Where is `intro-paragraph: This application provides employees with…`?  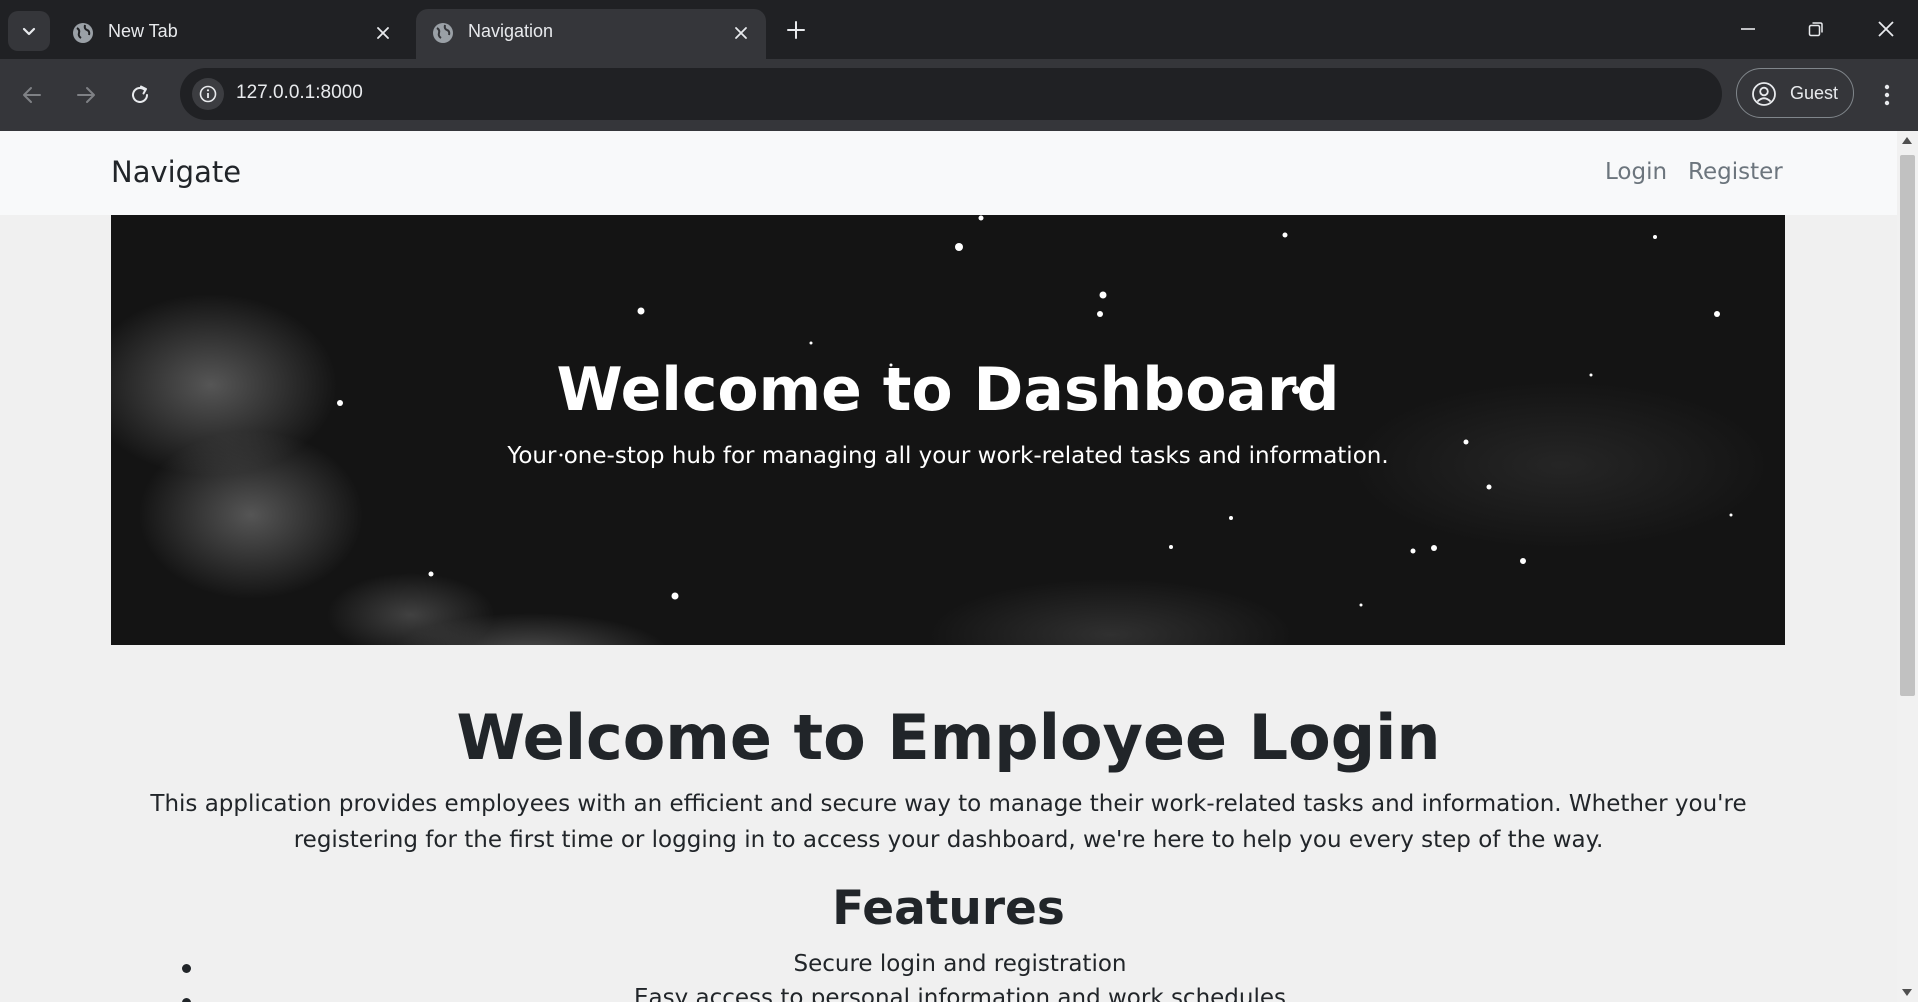 intro-paragraph: This application provides employees with… is located at coordinates (948, 822).